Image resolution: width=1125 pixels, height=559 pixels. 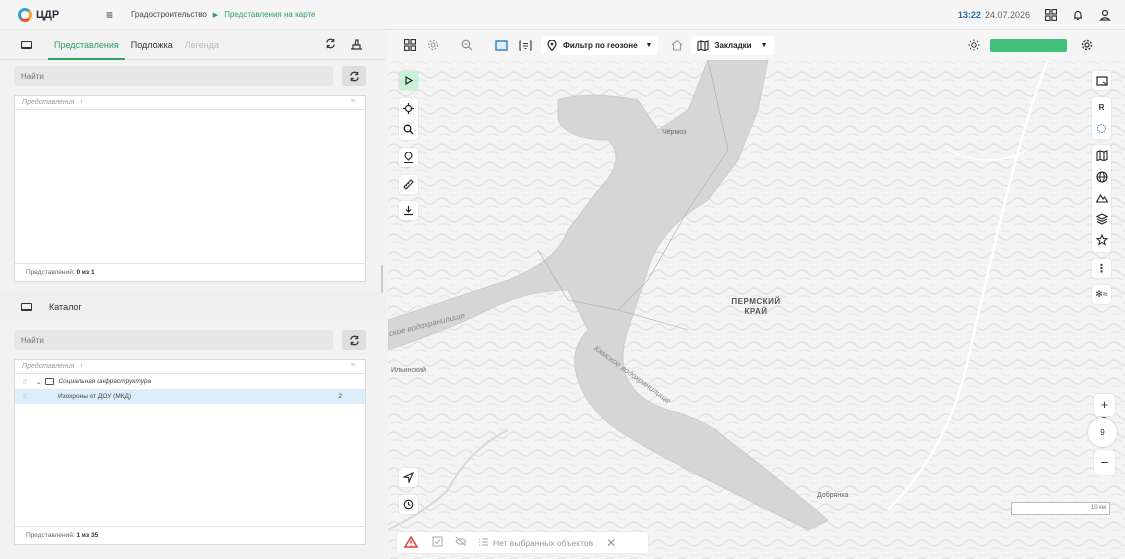 I want to click on crosshair-icon, so click(x=408, y=108).